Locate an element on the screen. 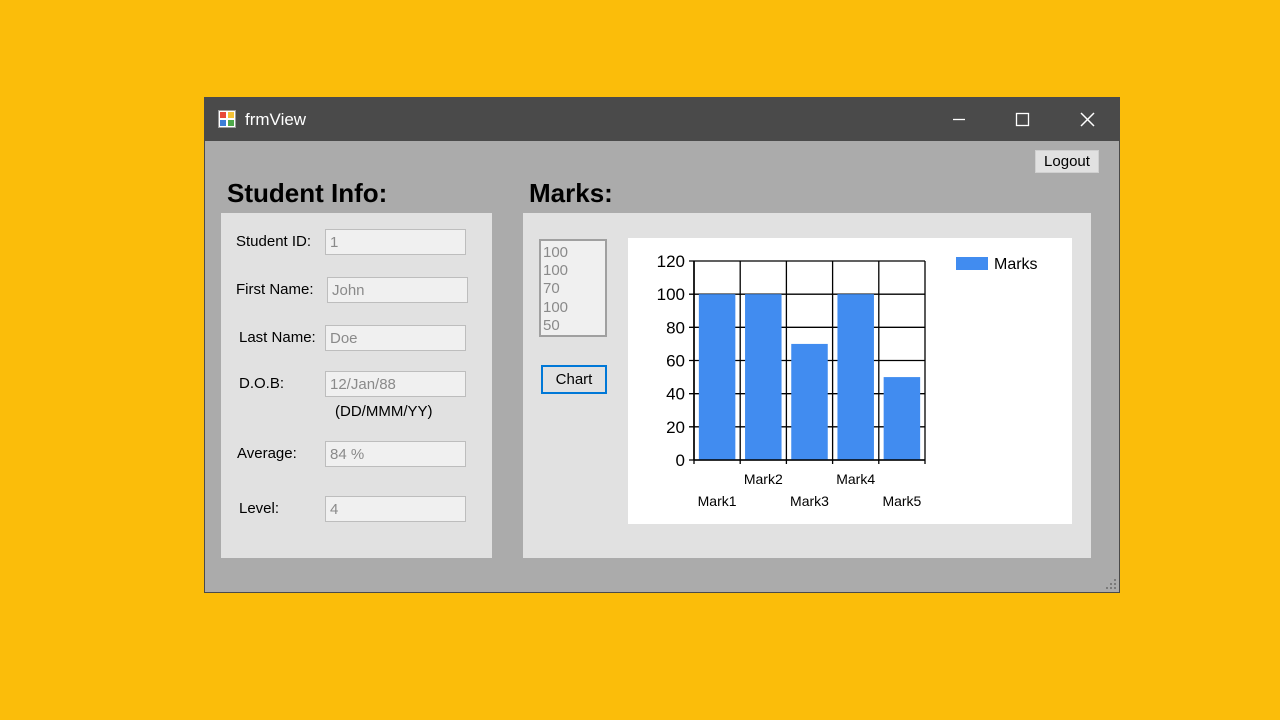  chart-button: Chart is located at coordinates (574, 379).